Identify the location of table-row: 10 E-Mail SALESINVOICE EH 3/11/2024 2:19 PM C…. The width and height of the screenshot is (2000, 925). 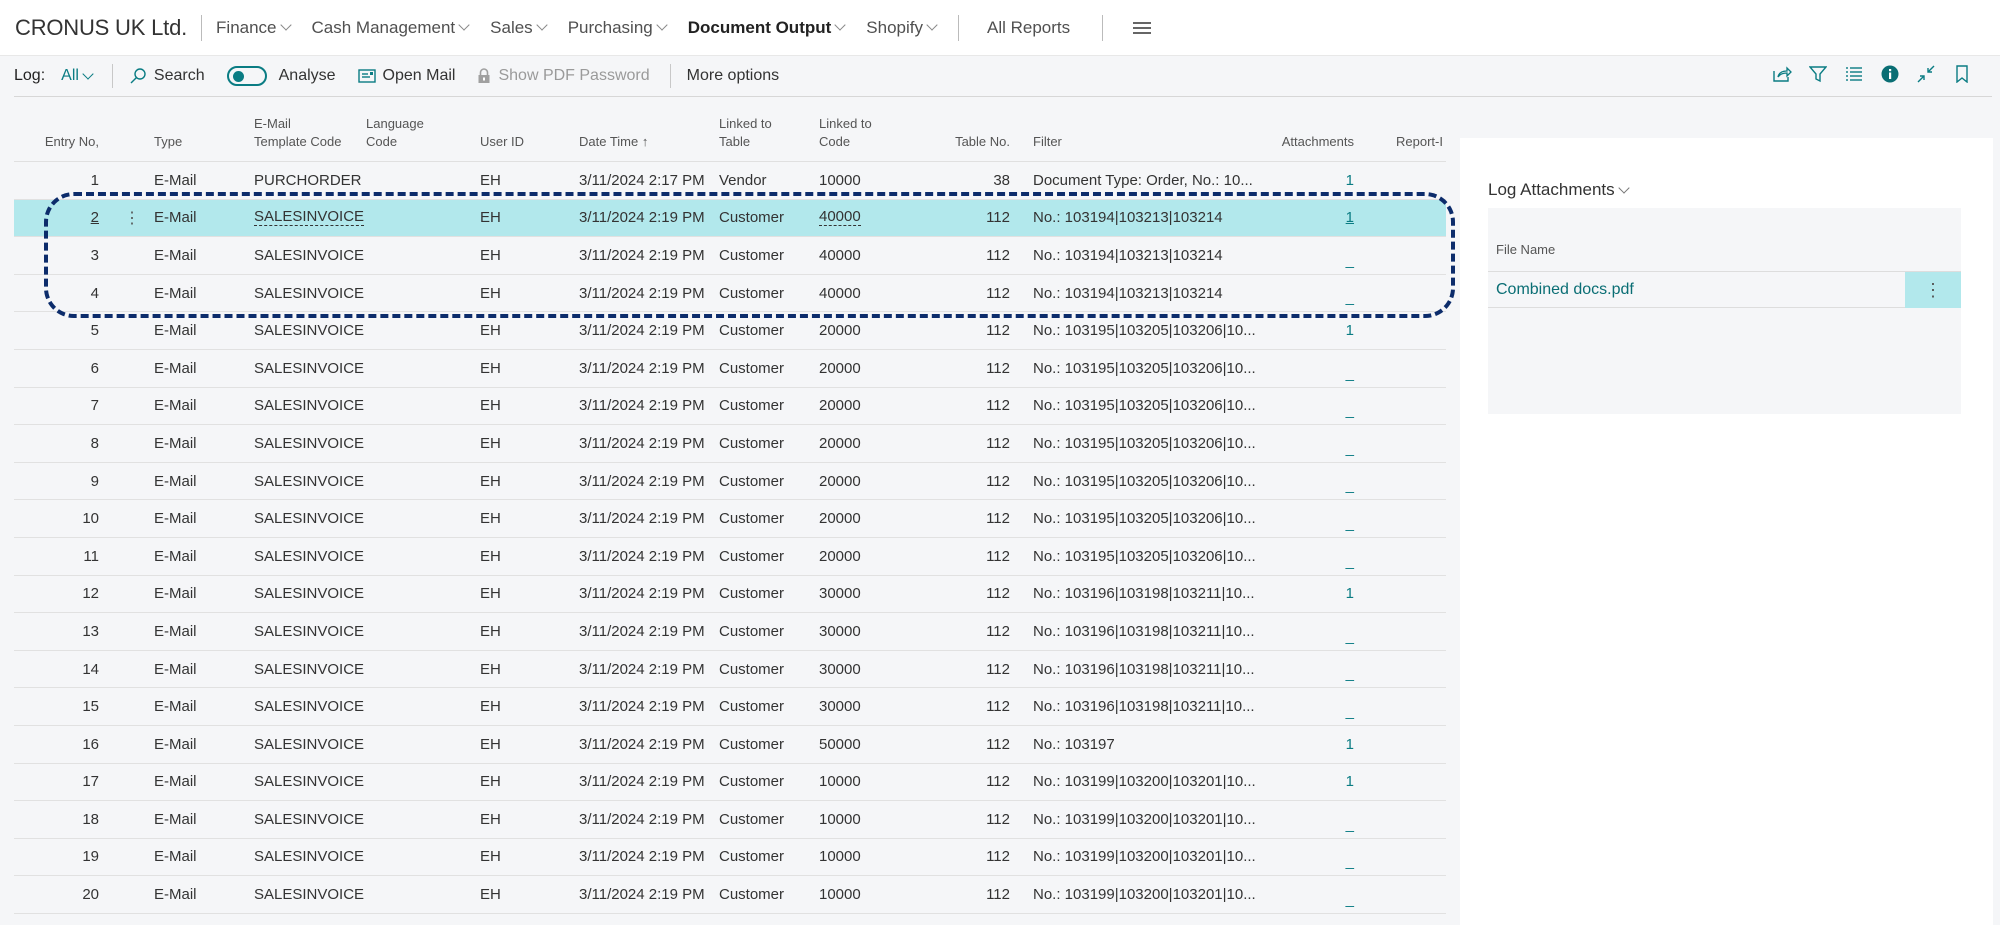
(730, 519).